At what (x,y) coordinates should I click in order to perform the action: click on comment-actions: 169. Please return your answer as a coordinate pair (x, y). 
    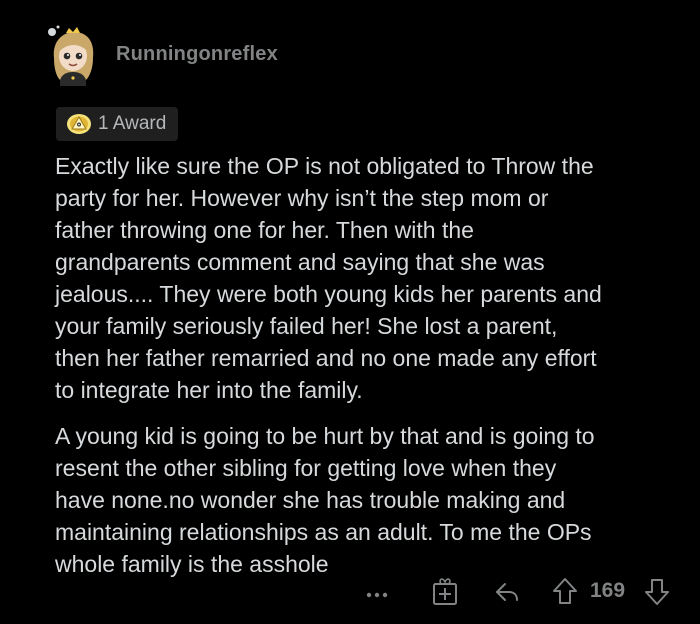
    Looking at the image, I should click on (520, 592).